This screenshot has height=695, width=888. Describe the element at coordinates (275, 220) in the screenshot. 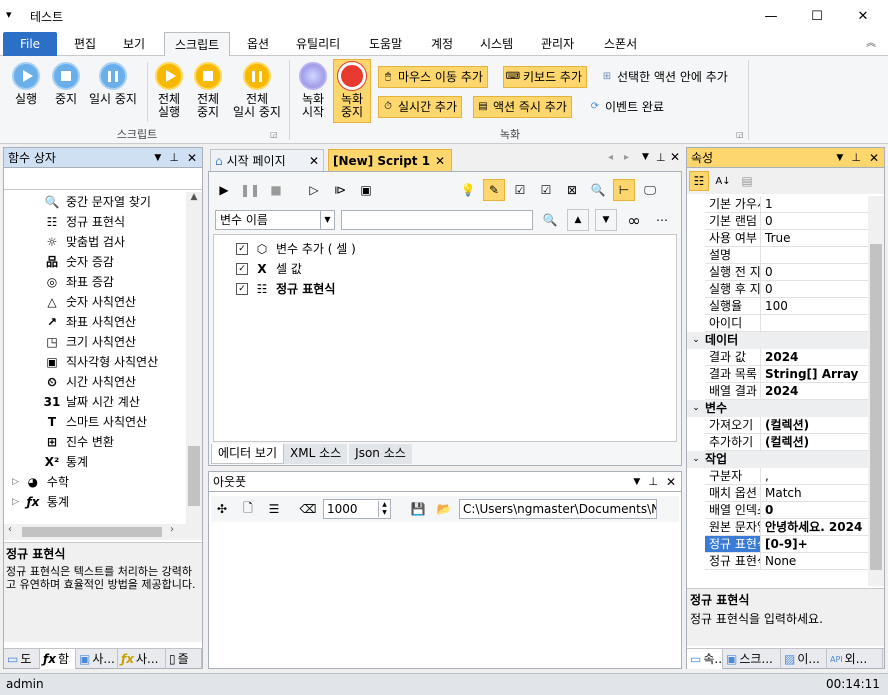

I see `variable-select: 변수 이름 ▼` at that location.